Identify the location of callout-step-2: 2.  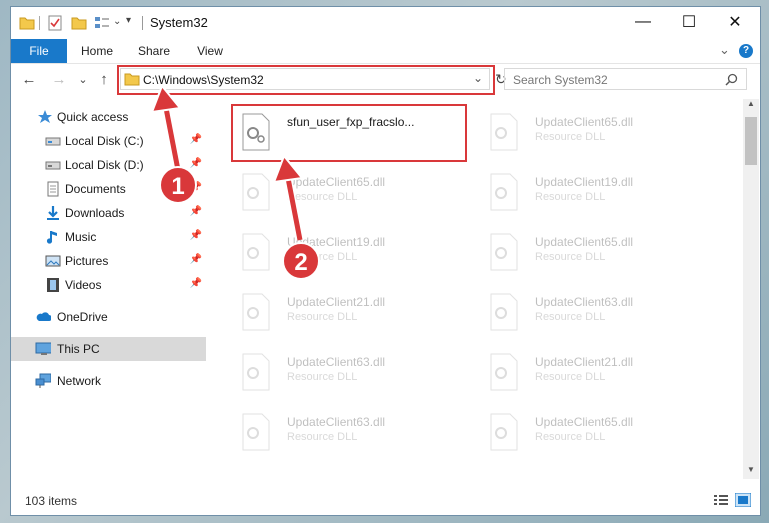
(301, 261).